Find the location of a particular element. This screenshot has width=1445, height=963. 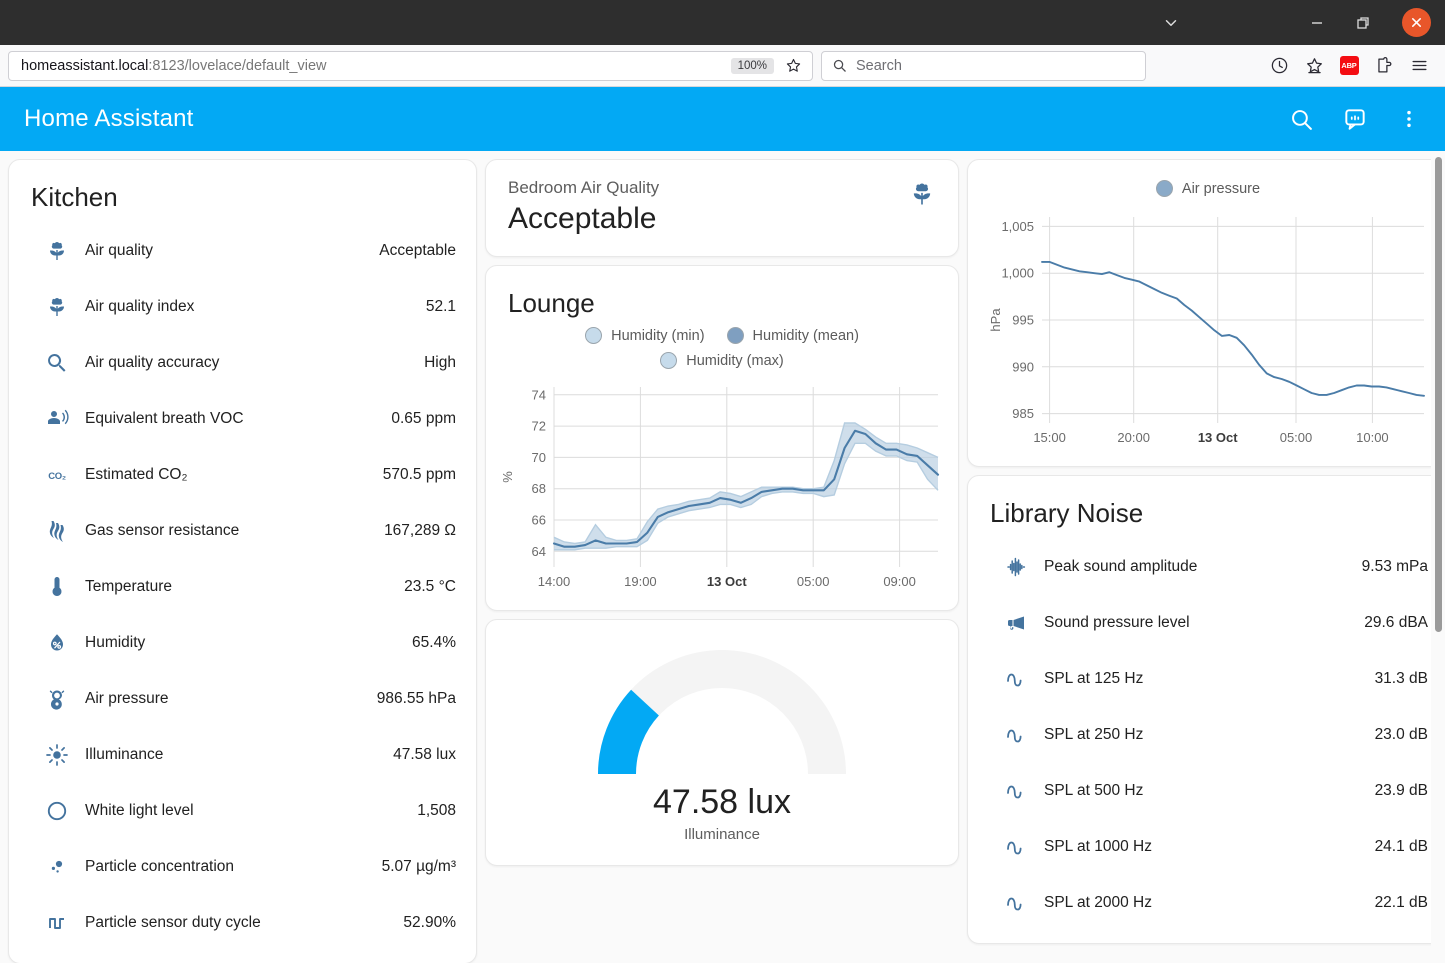

svg-text: 995 is located at coordinates (1023, 320).